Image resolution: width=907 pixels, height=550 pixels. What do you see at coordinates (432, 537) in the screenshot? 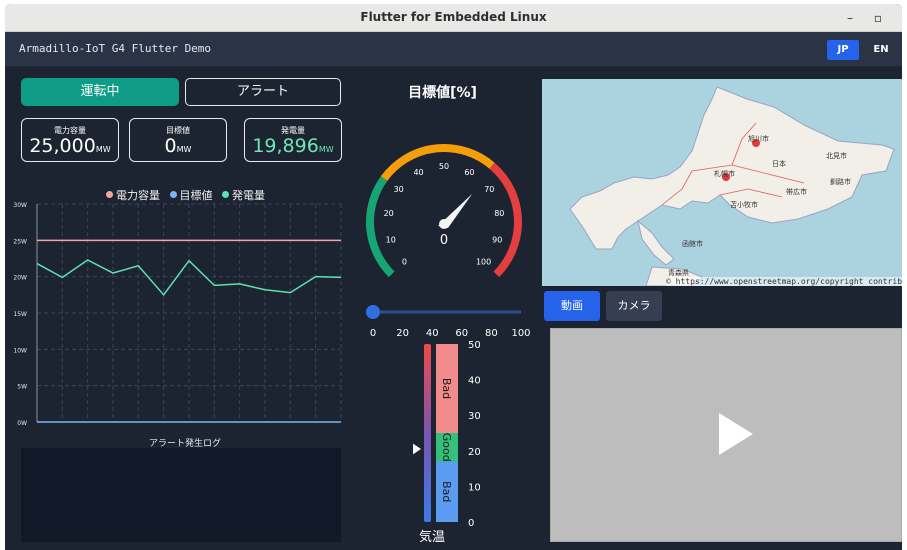
I see `temperature-label: 気温` at bounding box center [432, 537].